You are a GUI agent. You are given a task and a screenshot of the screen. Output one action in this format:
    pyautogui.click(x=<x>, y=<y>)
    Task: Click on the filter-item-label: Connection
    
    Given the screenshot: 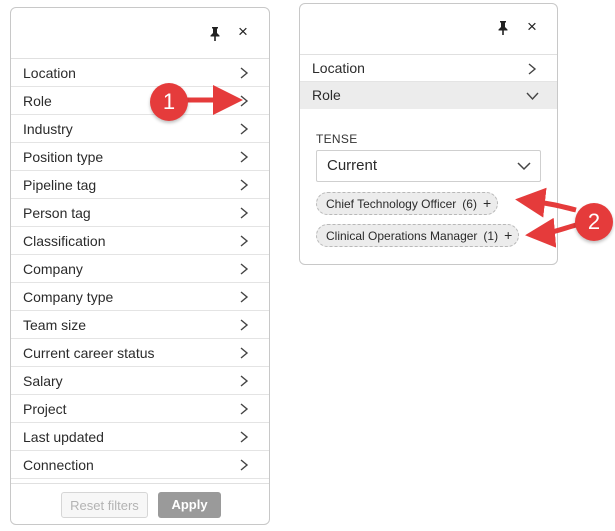 What is the action you would take?
    pyautogui.click(x=58, y=465)
    